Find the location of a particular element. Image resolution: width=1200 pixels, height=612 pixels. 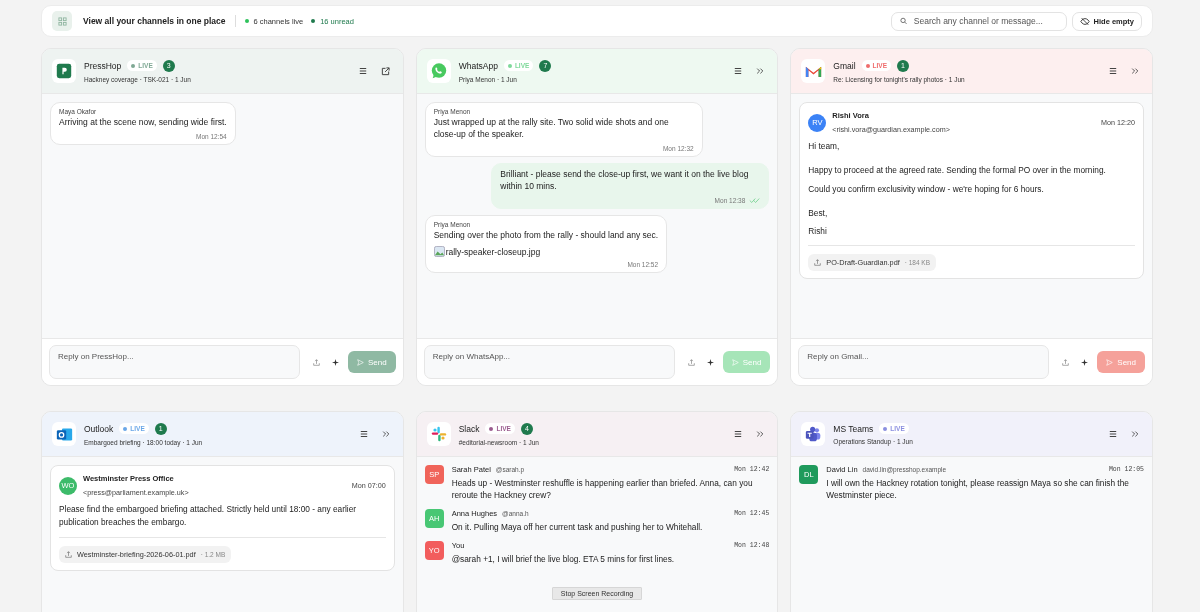

channel-name: Gmail is located at coordinates (844, 65).